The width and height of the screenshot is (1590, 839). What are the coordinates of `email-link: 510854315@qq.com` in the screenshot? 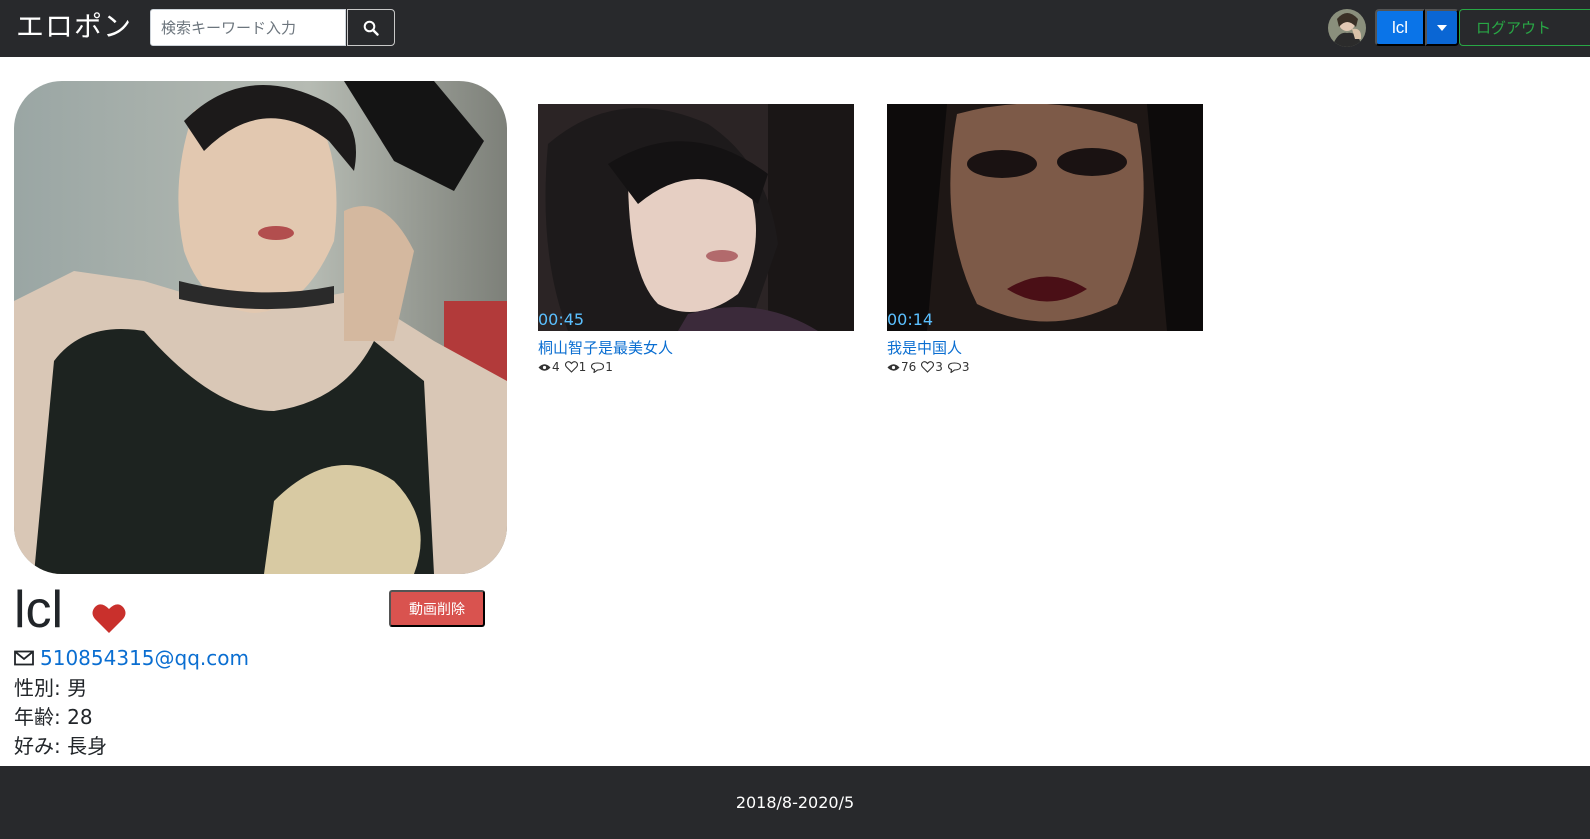 It's located at (144, 658).